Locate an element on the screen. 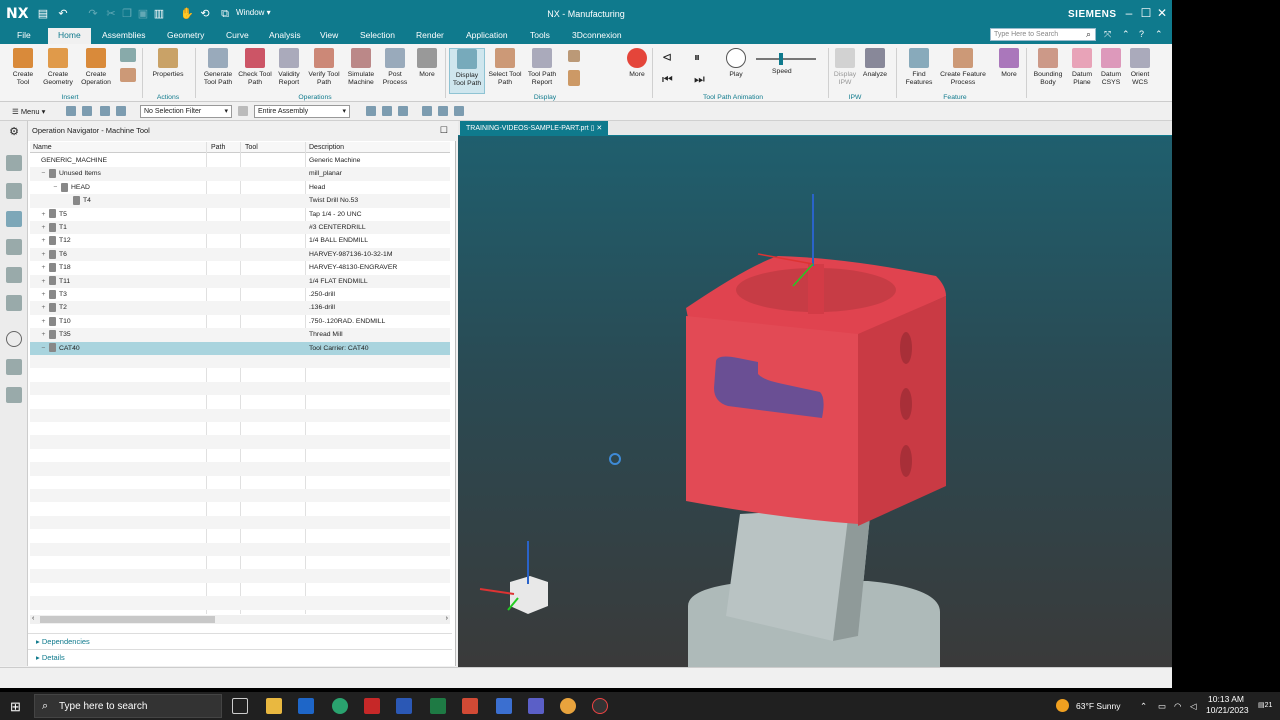  table-row: + T6 HARVEY-987136-10-32-1M is located at coordinates (240, 254).